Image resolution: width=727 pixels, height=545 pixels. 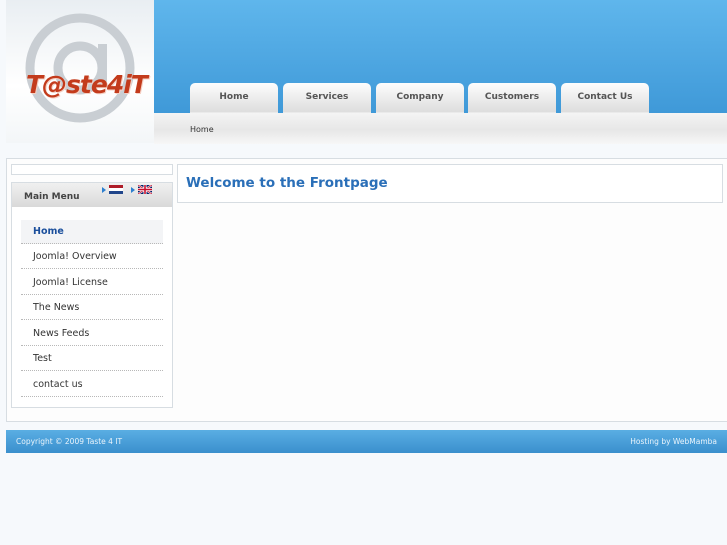 What do you see at coordinates (92, 385) in the screenshot?
I see `sidebar-item-contact-us: contact us` at bounding box center [92, 385].